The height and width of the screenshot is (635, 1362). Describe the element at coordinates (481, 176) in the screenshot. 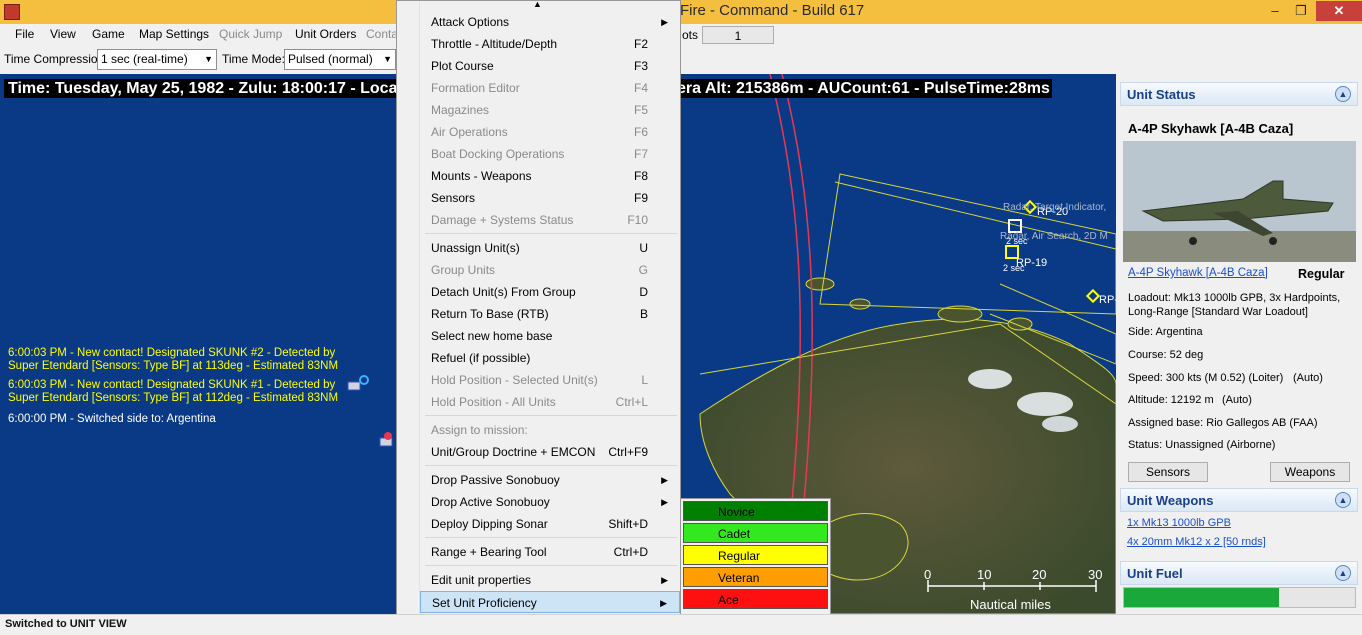

I see `menu-item-label: Mounts - Weapons` at that location.